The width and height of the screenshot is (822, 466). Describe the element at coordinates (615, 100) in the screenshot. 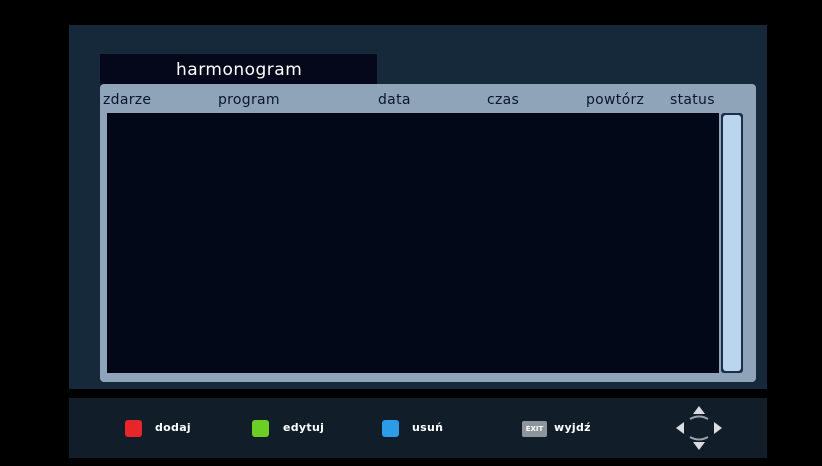

I see `column-header-repeat: powtórz` at that location.